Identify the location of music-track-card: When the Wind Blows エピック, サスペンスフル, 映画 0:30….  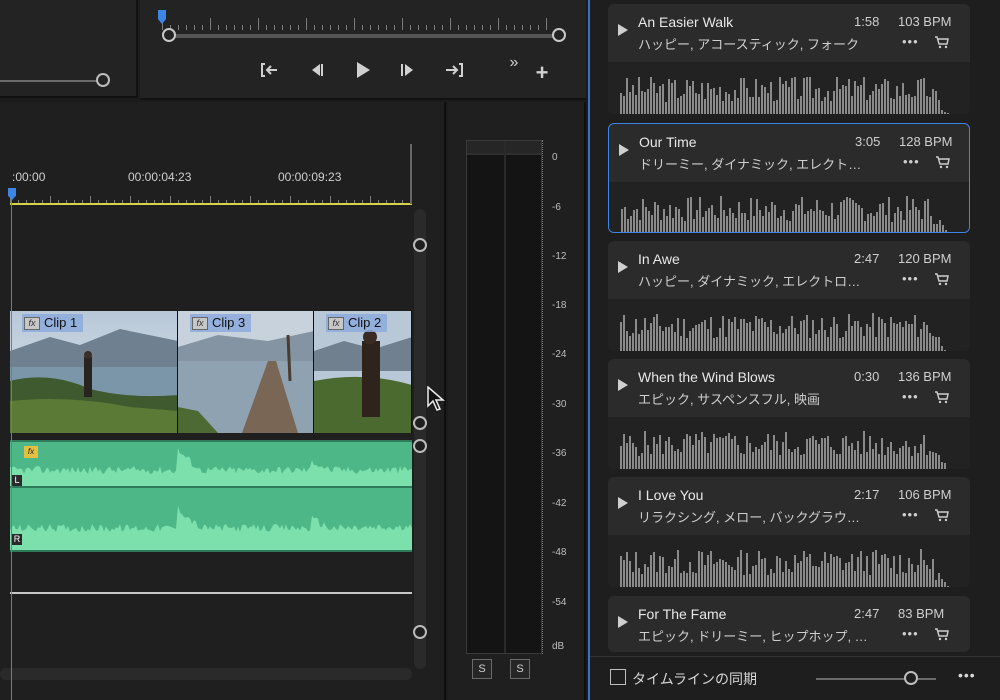
(789, 414).